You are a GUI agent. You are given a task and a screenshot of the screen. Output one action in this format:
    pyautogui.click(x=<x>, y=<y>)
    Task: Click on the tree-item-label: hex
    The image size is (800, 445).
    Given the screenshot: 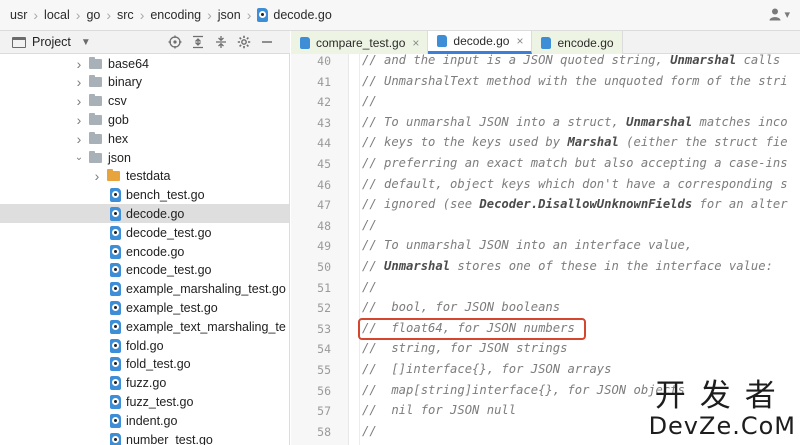 What is the action you would take?
    pyautogui.click(x=118, y=138)
    